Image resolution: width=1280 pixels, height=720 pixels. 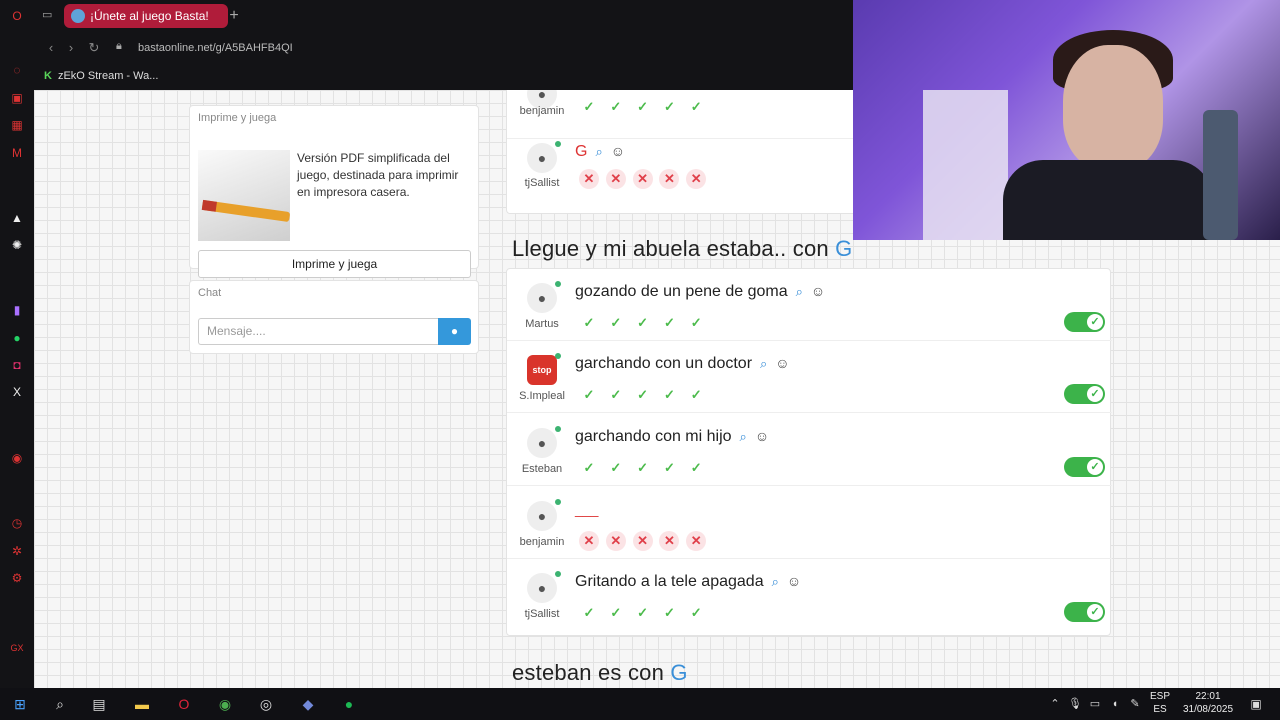 What do you see at coordinates (542, 183) in the screenshot?
I see `username: tjSallist` at bounding box center [542, 183].